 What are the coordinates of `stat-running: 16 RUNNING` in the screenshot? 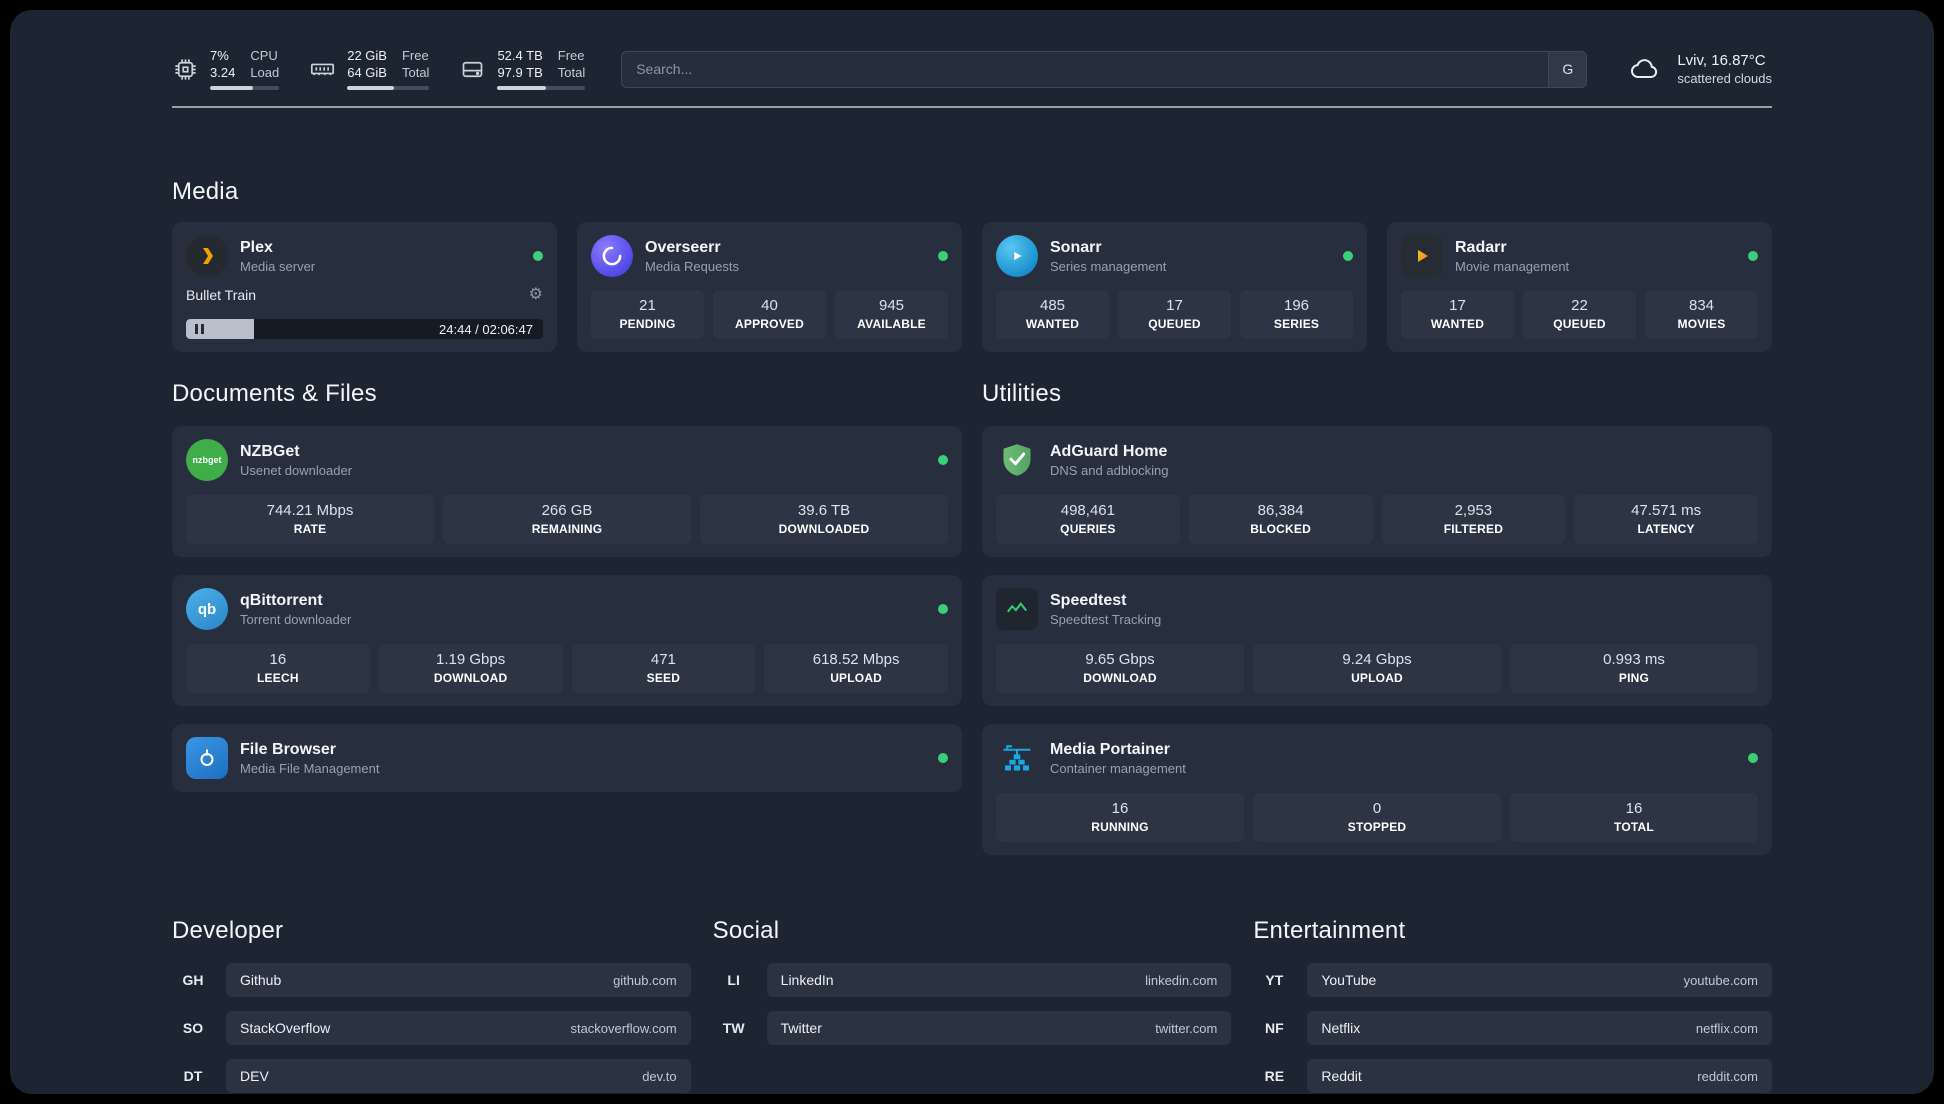 It's located at (1120, 817).